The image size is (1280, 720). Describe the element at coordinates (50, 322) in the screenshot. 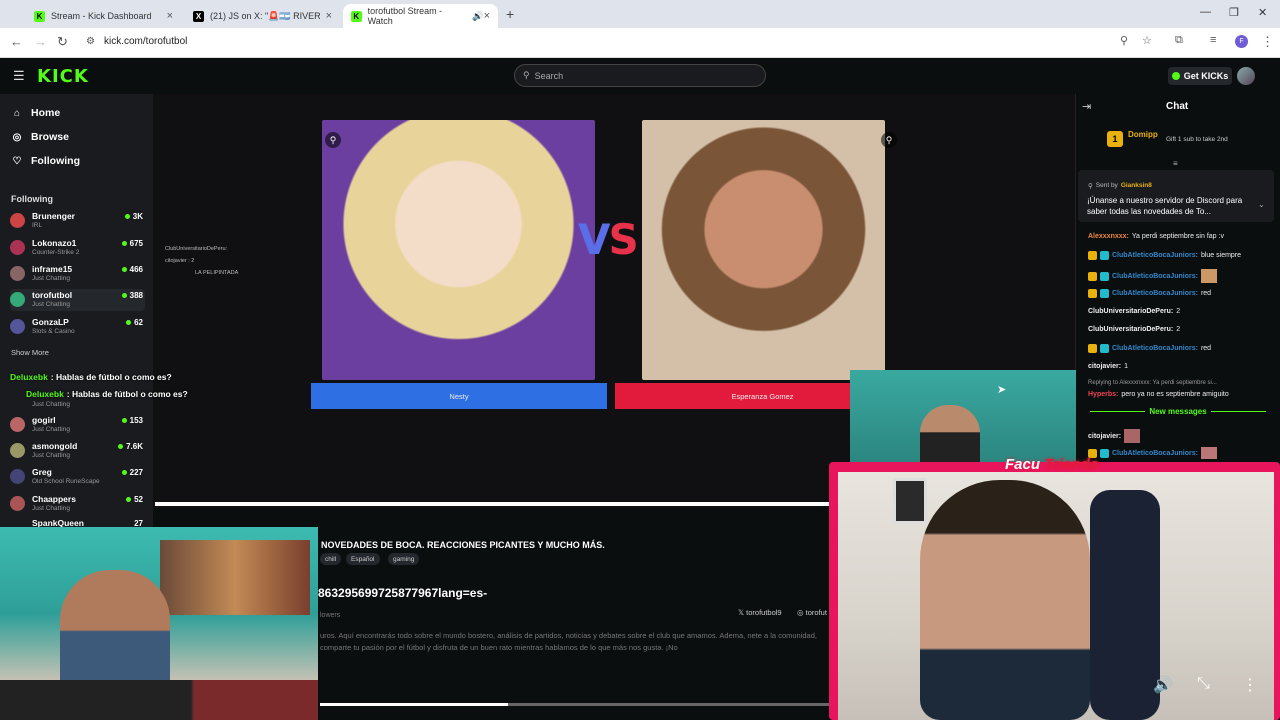

I see `channel-name: GonzaLP` at that location.